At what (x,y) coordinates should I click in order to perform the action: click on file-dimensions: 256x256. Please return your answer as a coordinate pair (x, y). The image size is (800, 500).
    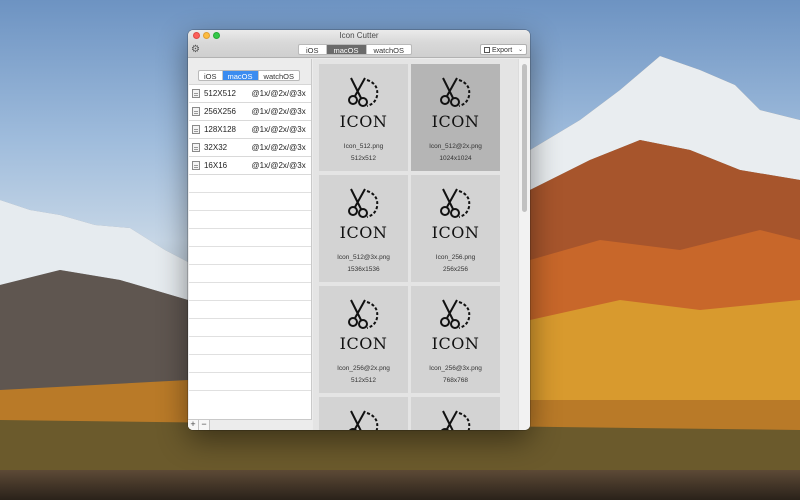
    Looking at the image, I should click on (455, 269).